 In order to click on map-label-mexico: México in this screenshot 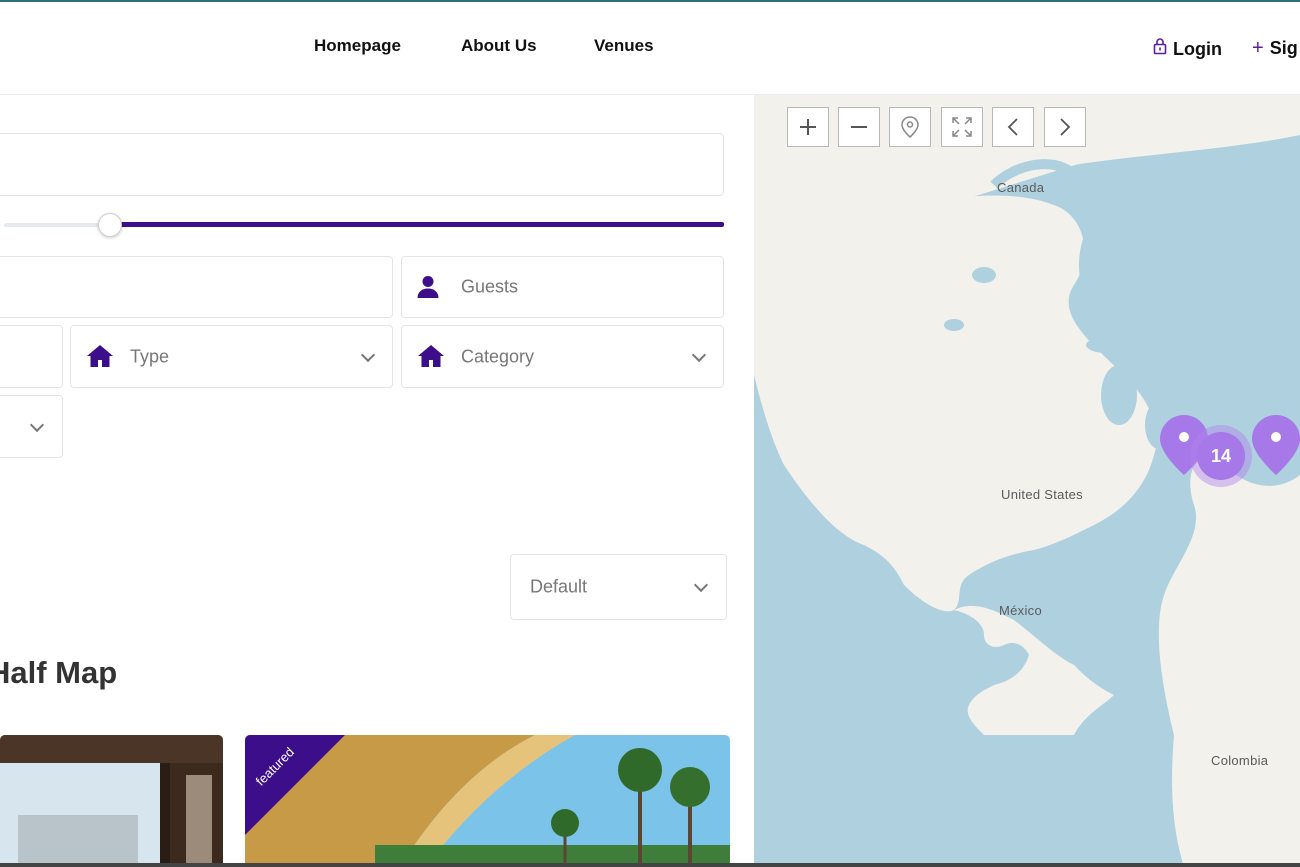, I will do `click(1020, 610)`.